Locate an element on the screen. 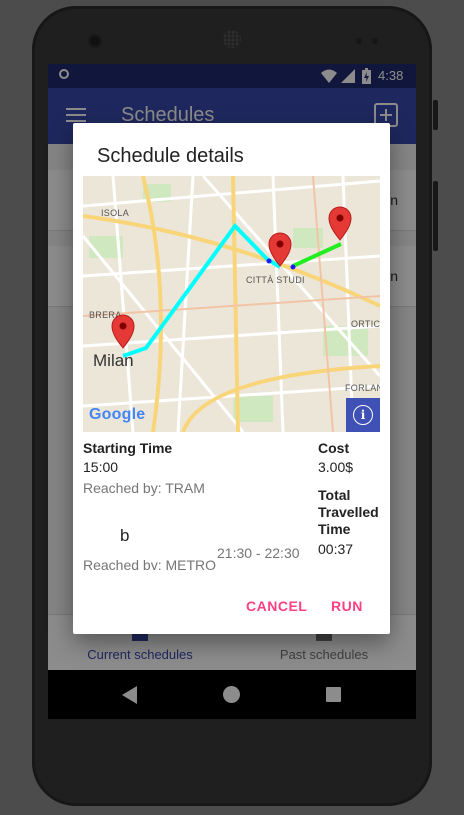 Image resolution: width=464 pixels, height=815 pixels. google-attribution: Google is located at coordinates (117, 415).